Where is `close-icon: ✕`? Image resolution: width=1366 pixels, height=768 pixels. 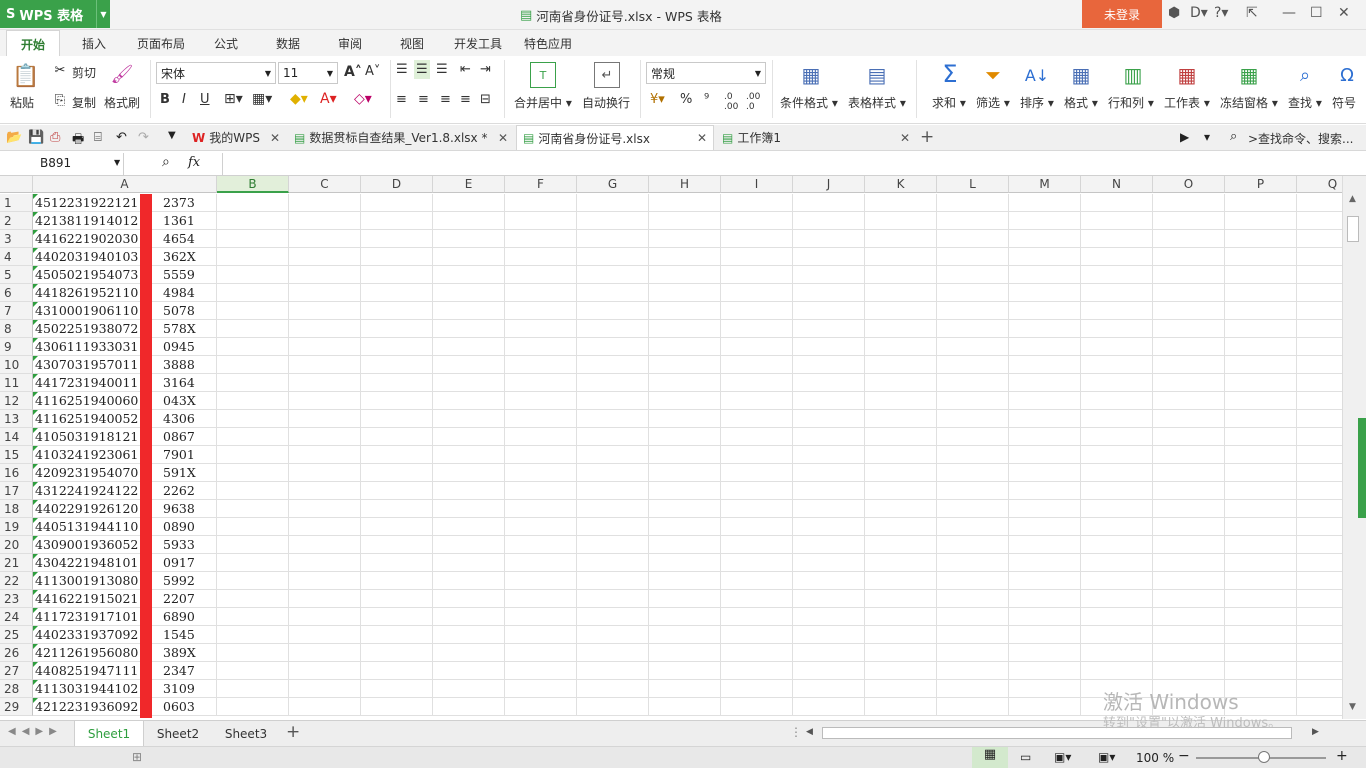
close-icon: ✕ is located at coordinates (1344, 13).